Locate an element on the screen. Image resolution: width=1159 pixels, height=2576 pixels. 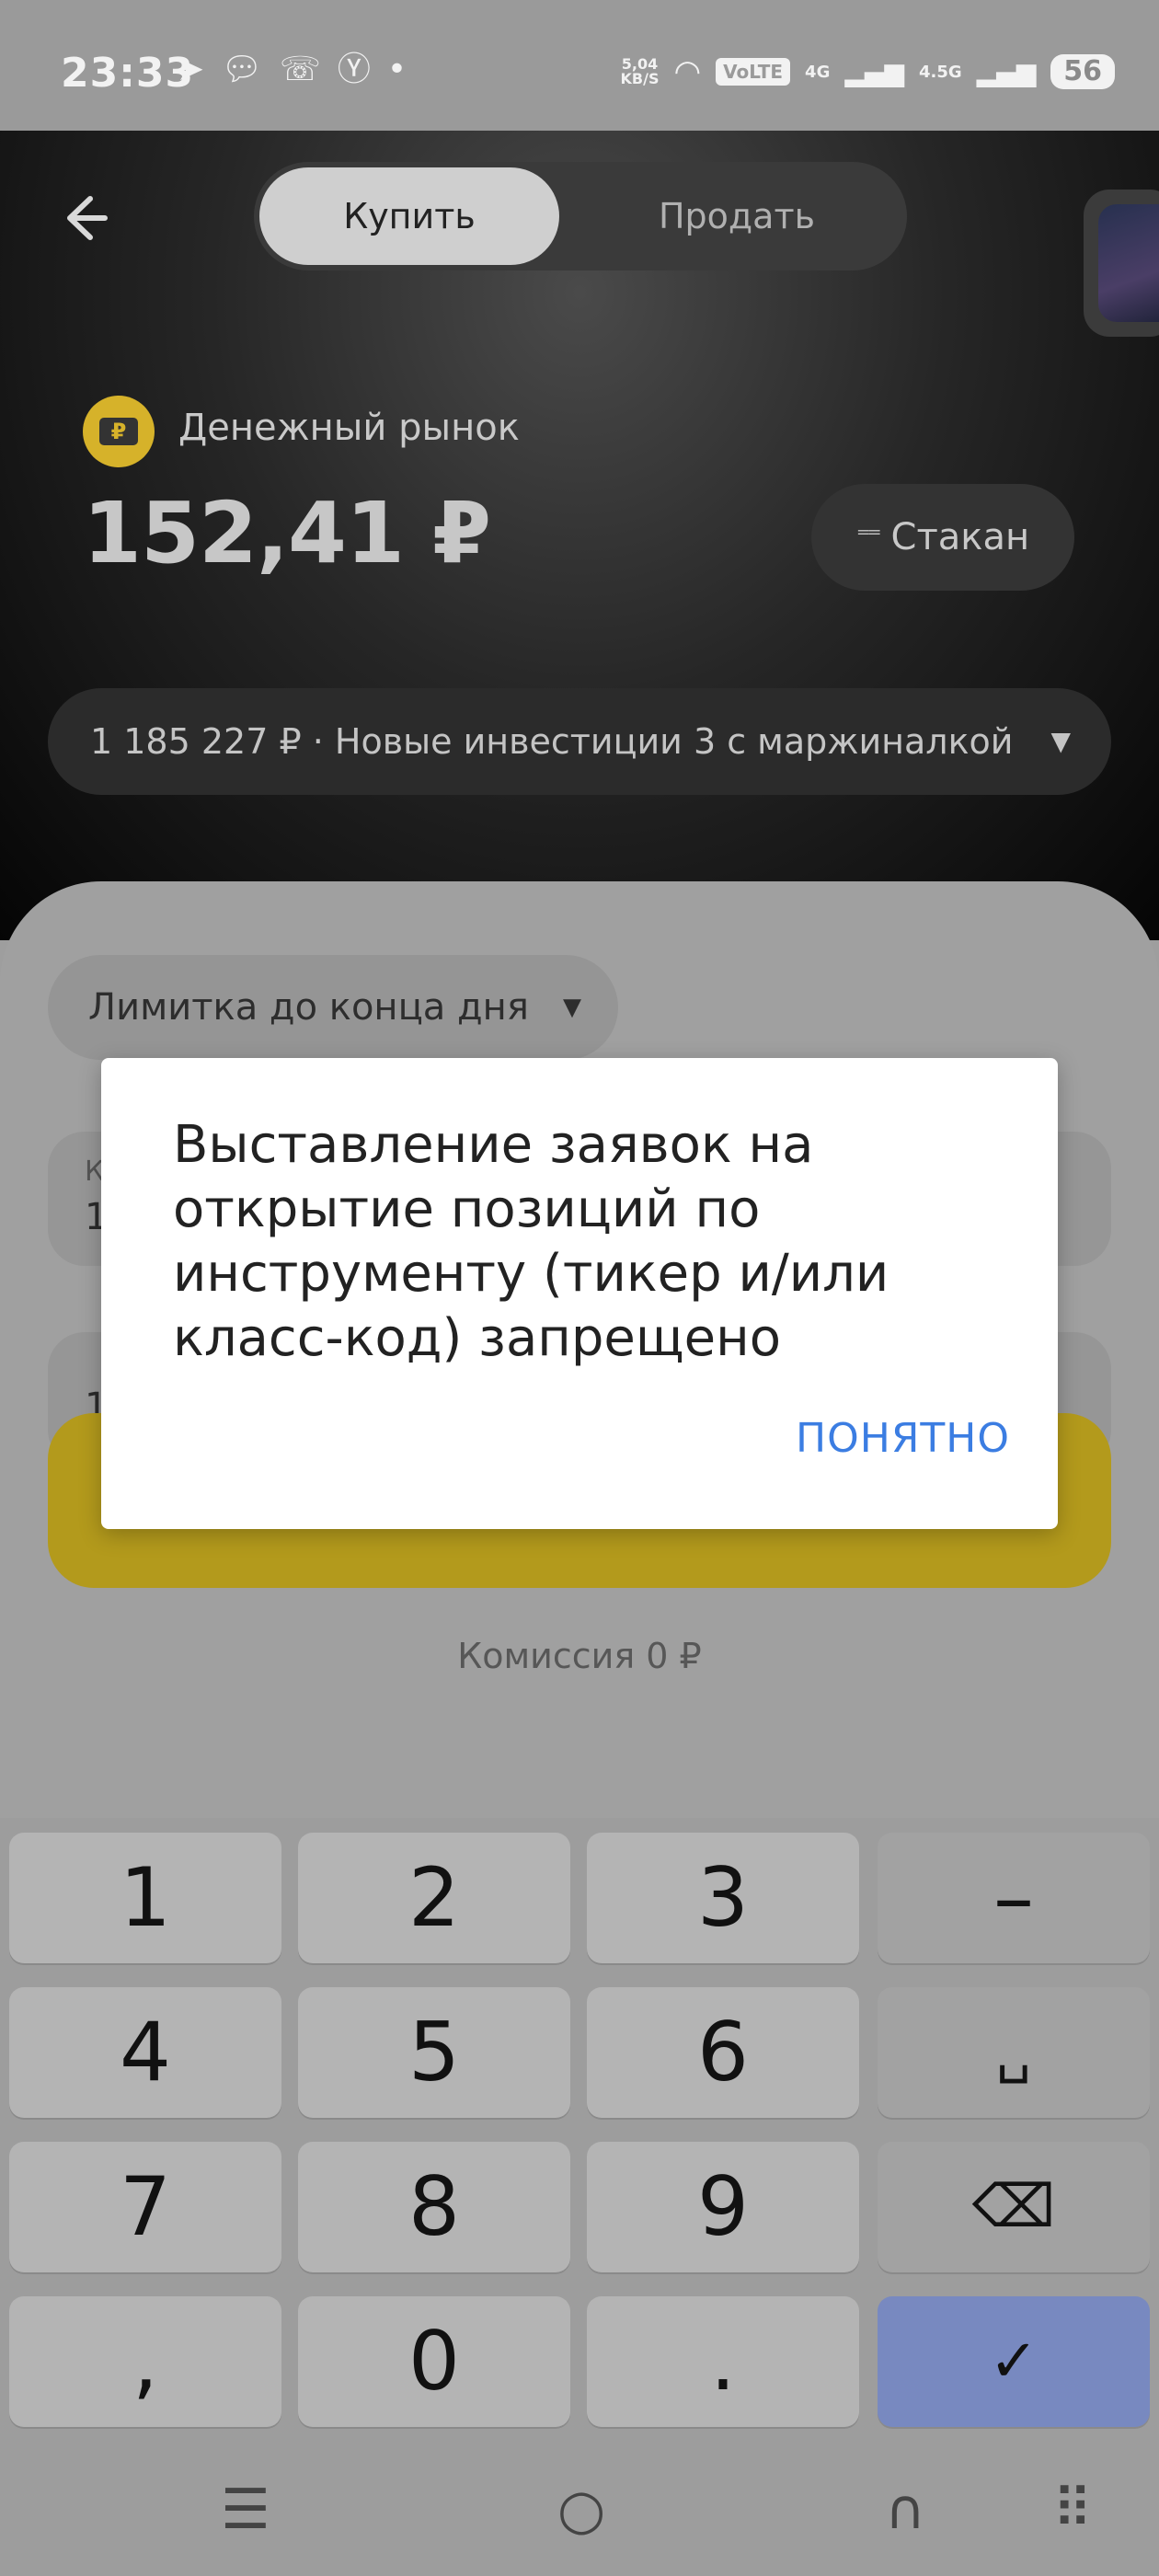
order-book-button: ⁼⁼ Стакан is located at coordinates (942, 537).